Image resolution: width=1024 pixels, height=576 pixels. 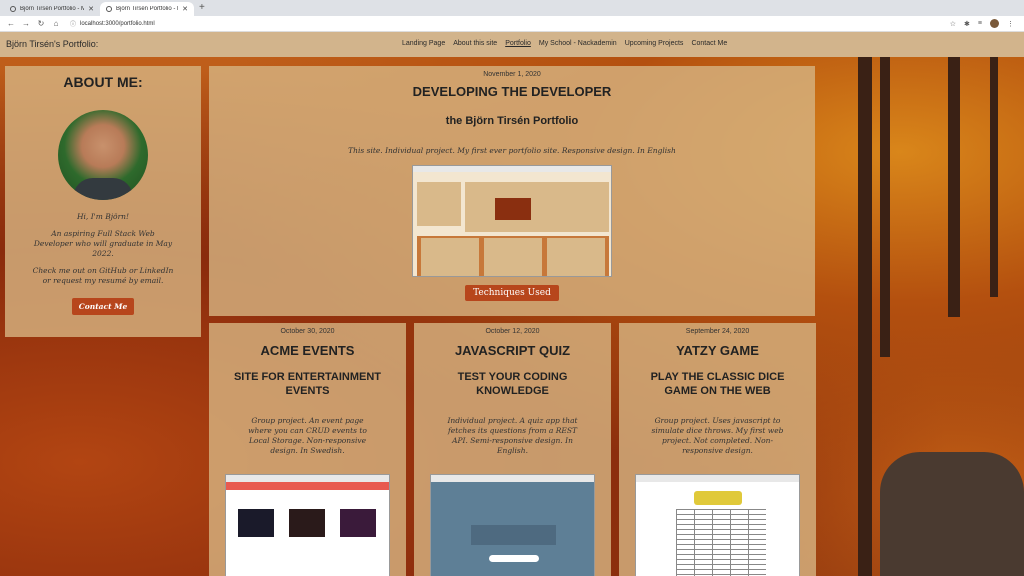 What do you see at coordinates (307, 384) in the screenshot?
I see `project-subtitle: SITE FOR ENTERTAINMENT EVENTS` at bounding box center [307, 384].